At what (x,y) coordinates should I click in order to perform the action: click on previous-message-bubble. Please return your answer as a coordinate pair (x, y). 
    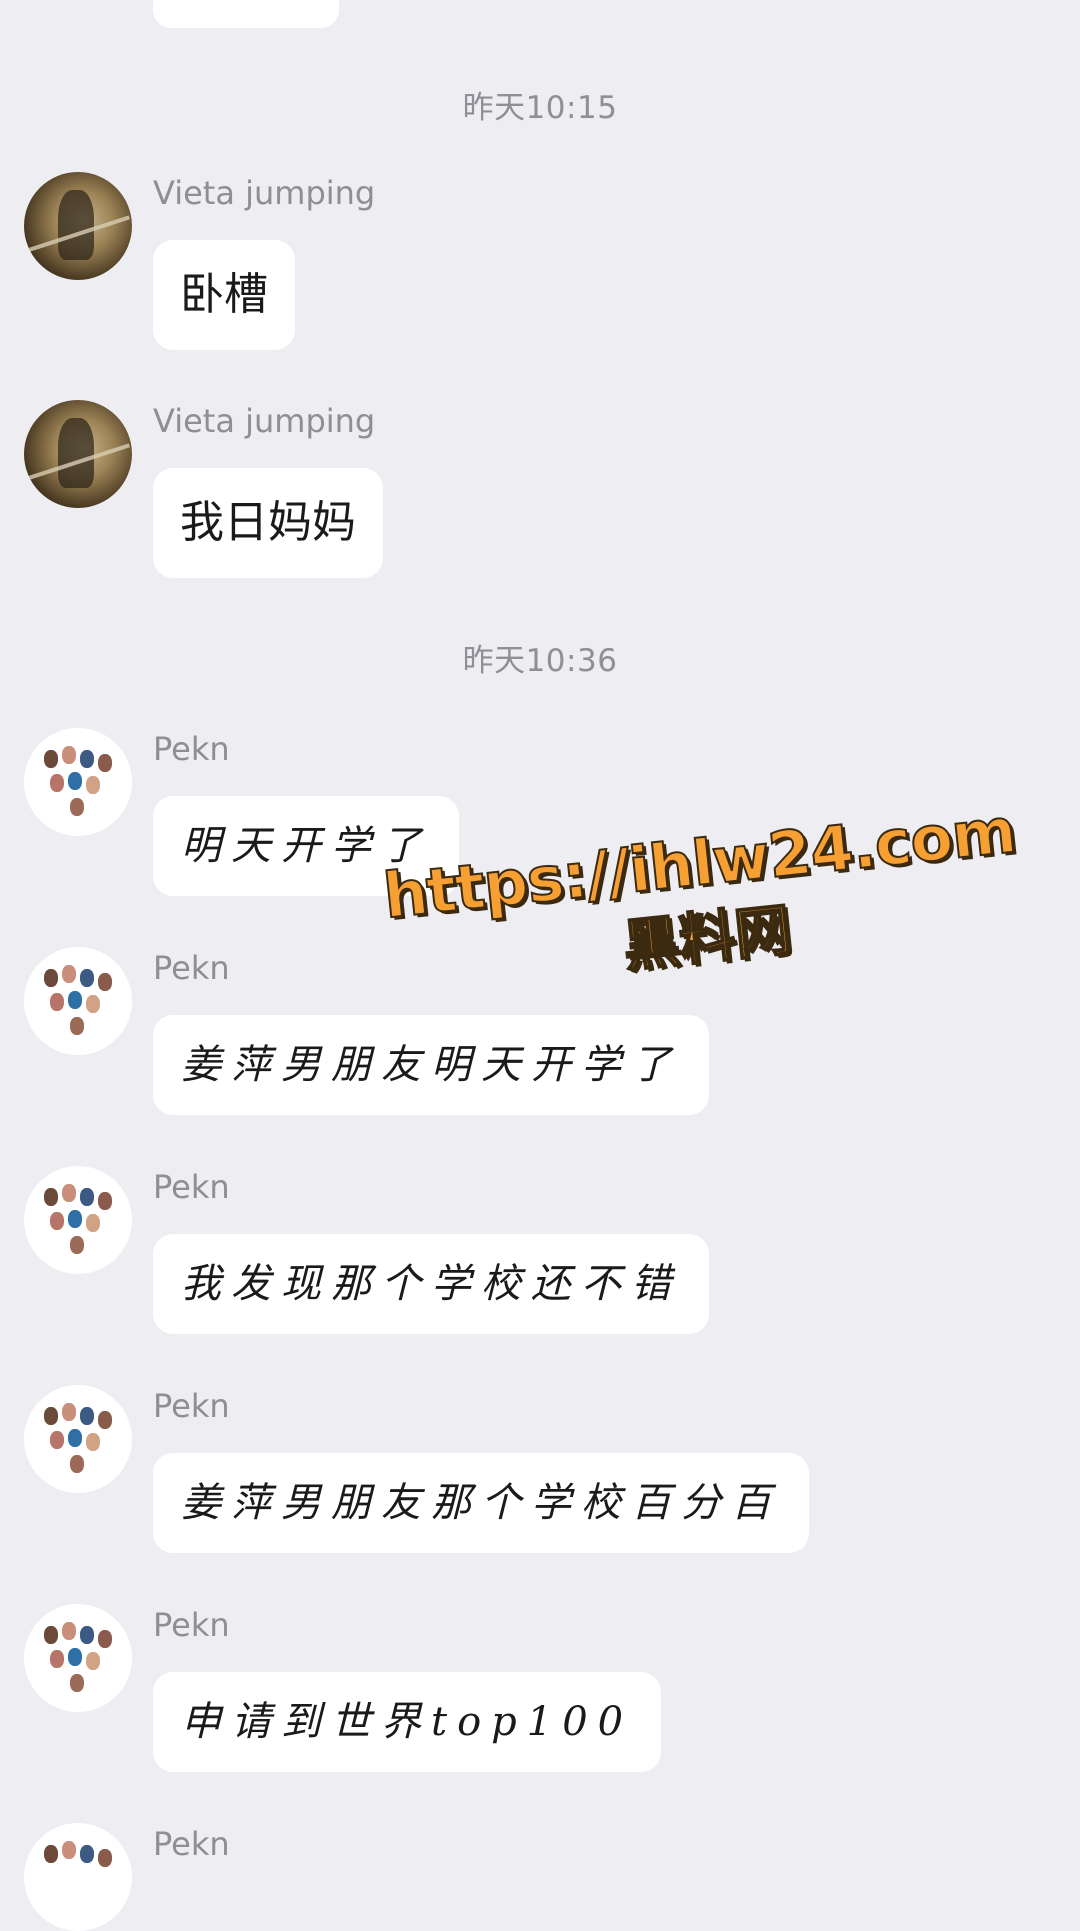
    Looking at the image, I should click on (246, 14).